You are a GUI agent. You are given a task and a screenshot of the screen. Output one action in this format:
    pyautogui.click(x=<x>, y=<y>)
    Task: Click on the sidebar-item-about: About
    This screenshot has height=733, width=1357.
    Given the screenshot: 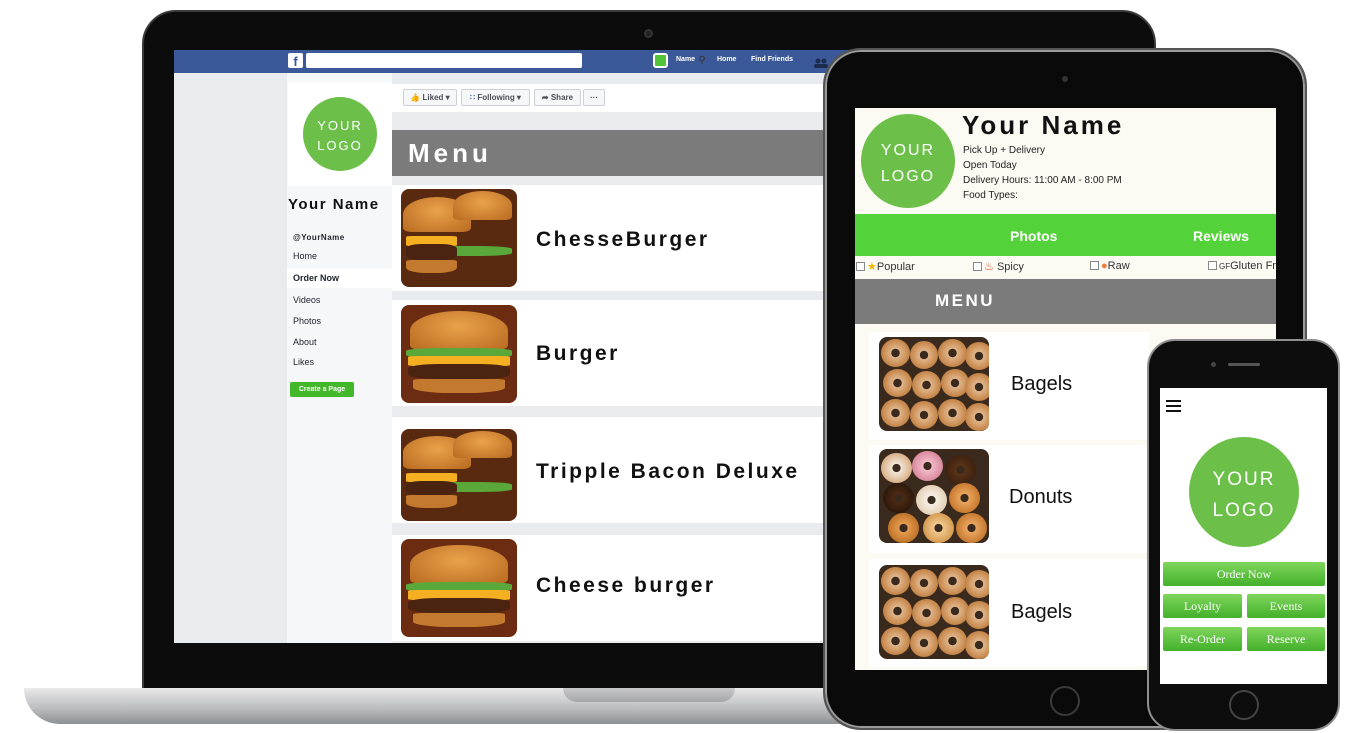 What is the action you would take?
    pyautogui.click(x=305, y=342)
    